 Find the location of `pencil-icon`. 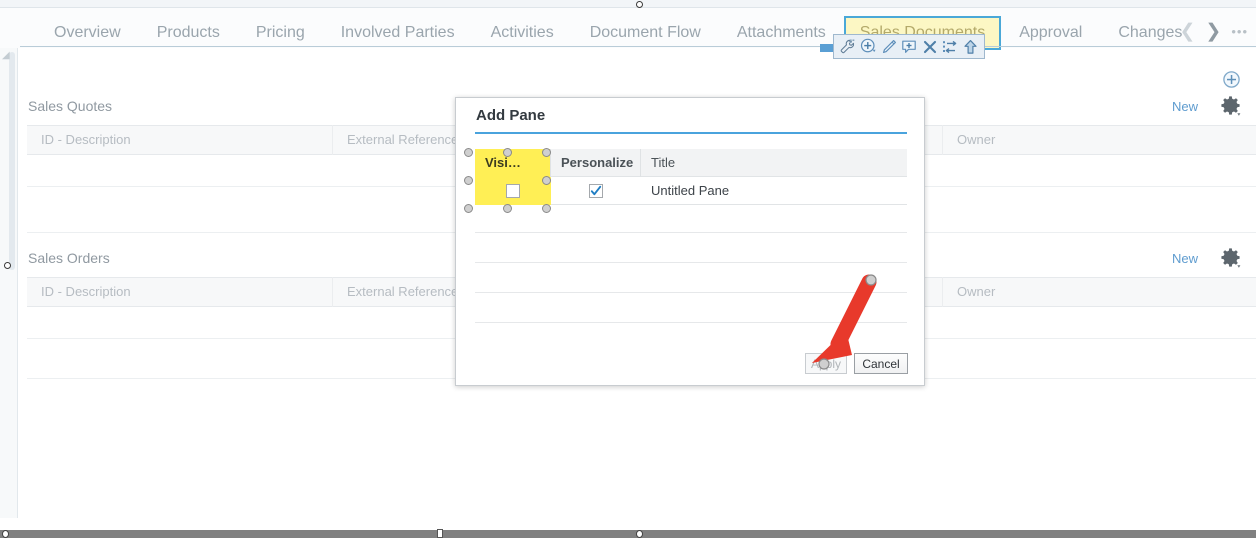

pencil-icon is located at coordinates (889, 47).